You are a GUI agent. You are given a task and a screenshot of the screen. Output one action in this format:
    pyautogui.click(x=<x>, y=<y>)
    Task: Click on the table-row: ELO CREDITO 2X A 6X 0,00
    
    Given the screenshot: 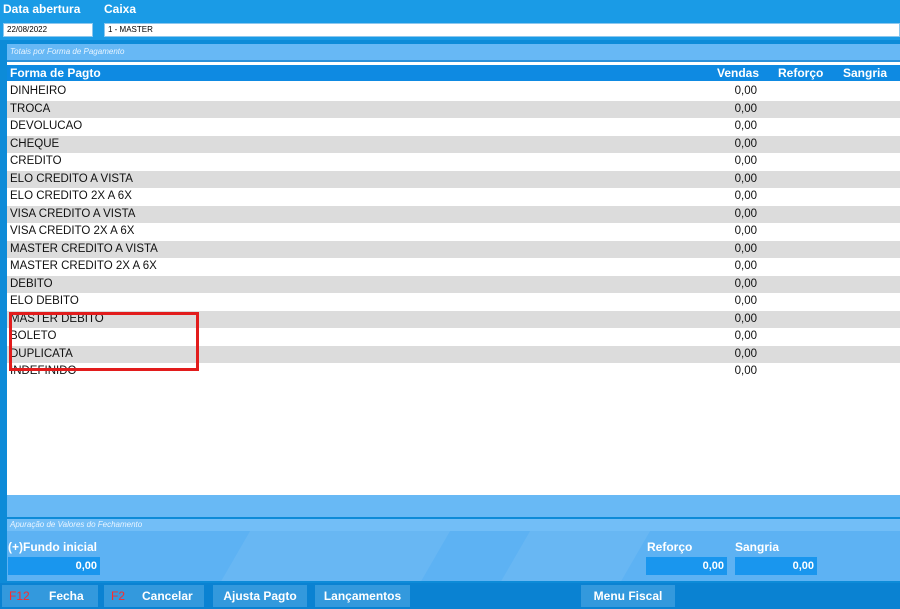 What is the action you would take?
    pyautogui.click(x=453, y=197)
    